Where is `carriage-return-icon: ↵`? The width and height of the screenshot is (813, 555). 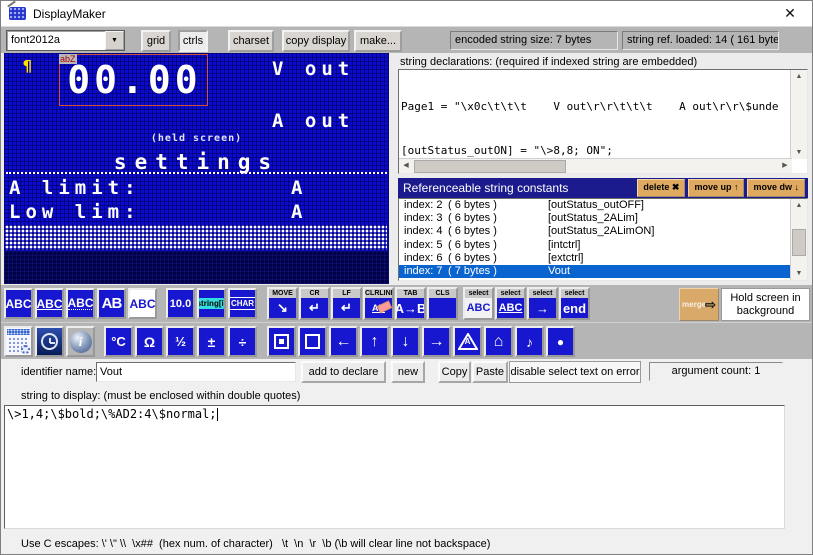
carriage-return-icon: ↵ is located at coordinates (314, 308).